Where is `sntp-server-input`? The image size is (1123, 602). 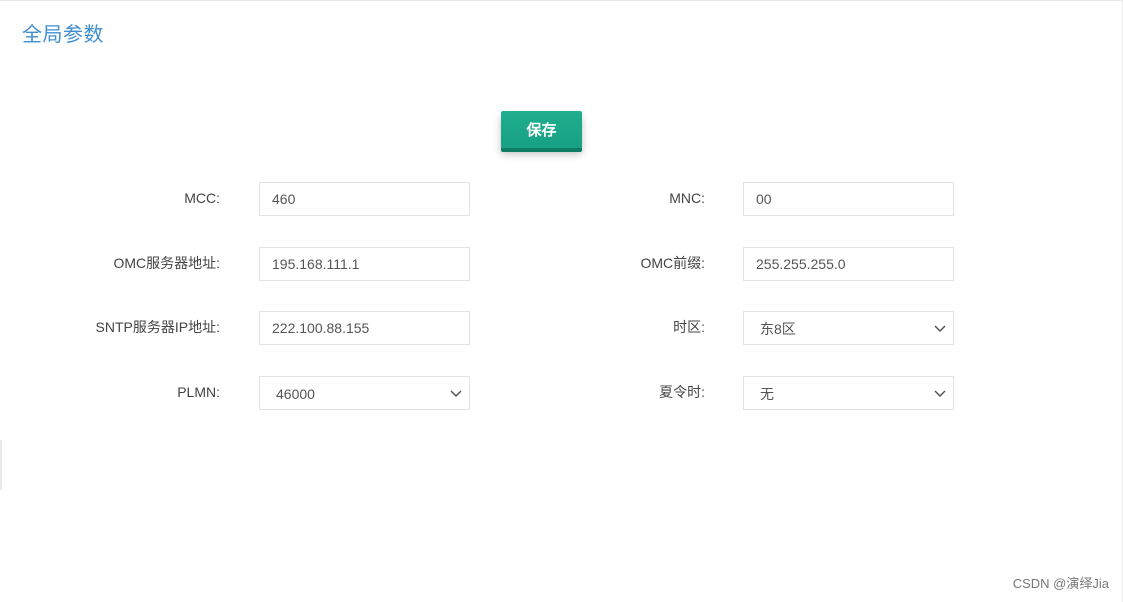 sntp-server-input is located at coordinates (364, 328).